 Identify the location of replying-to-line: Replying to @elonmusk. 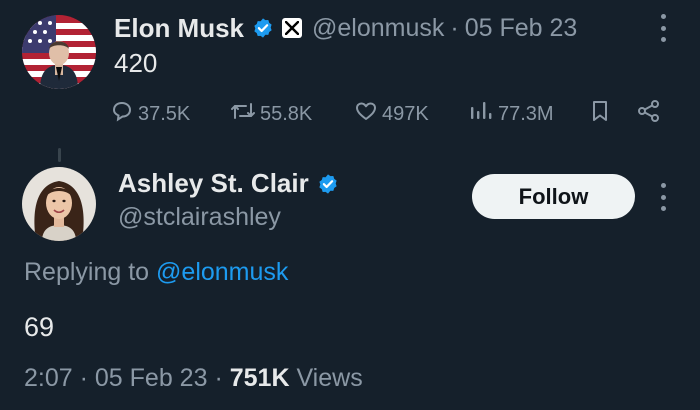
(156, 272).